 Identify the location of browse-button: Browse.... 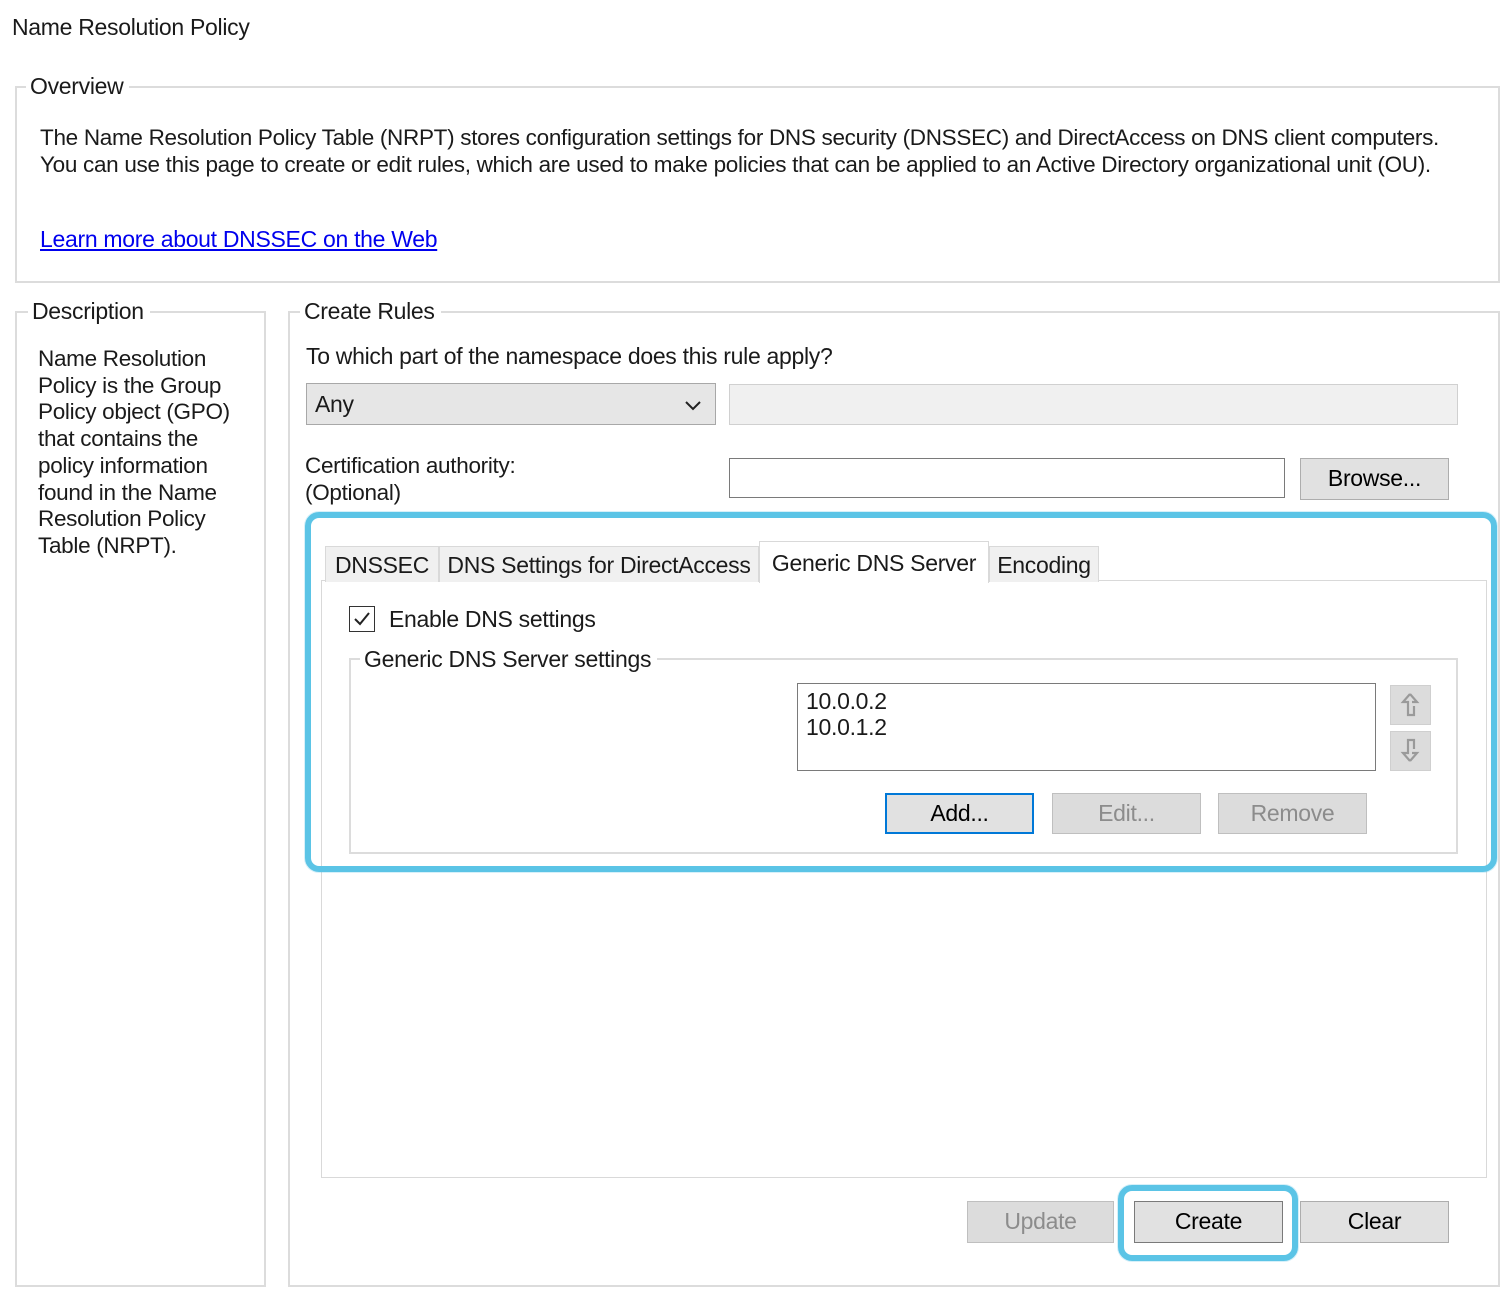
(1374, 479).